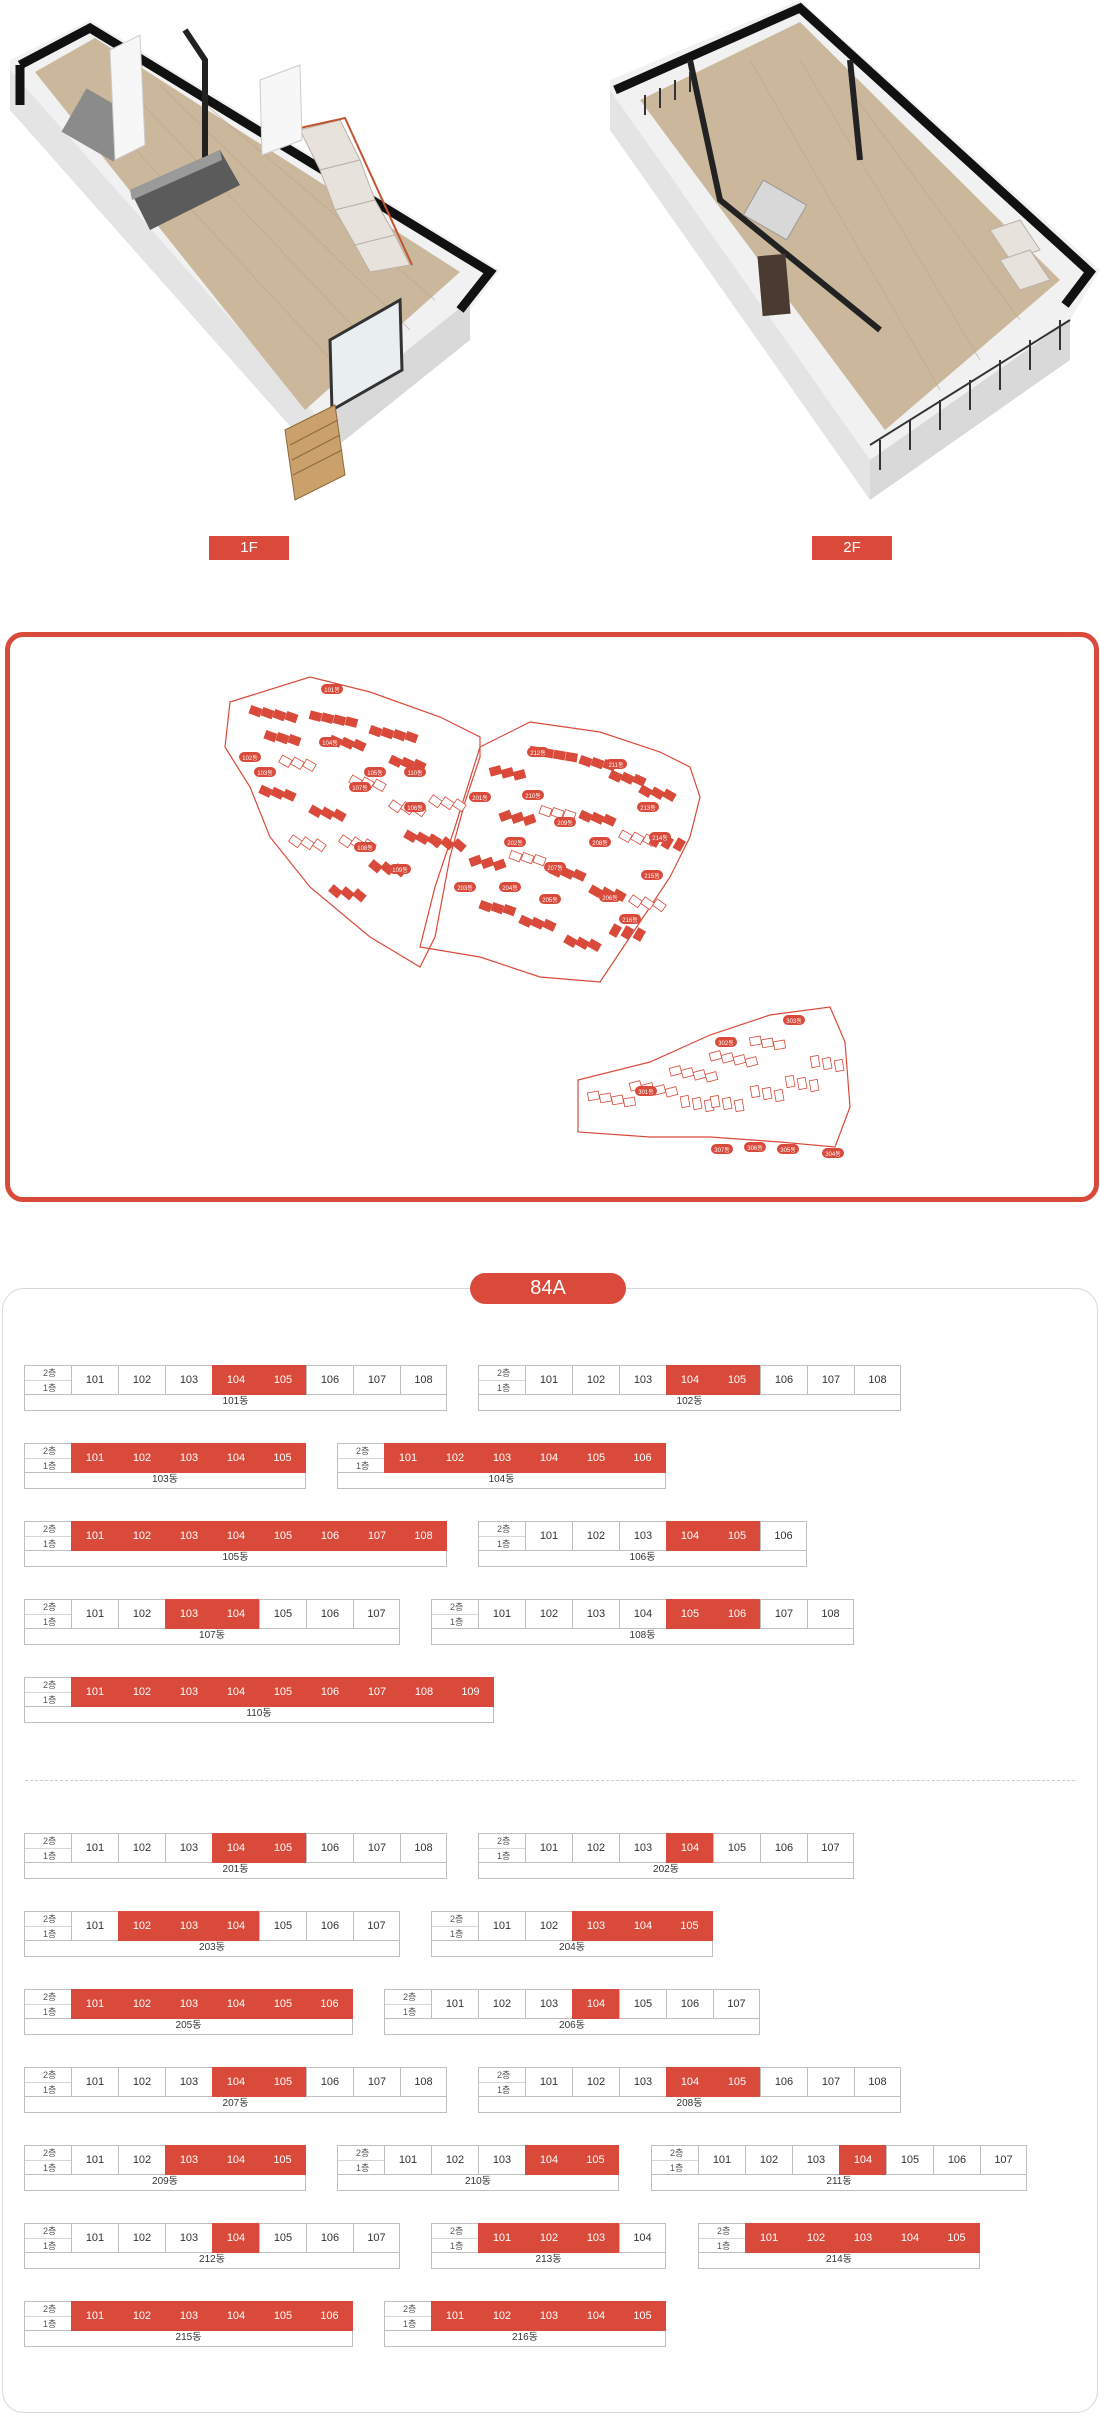 This screenshot has width=1100, height=2417. What do you see at coordinates (722, 1149) in the screenshot?
I see `building-label: 307동` at bounding box center [722, 1149].